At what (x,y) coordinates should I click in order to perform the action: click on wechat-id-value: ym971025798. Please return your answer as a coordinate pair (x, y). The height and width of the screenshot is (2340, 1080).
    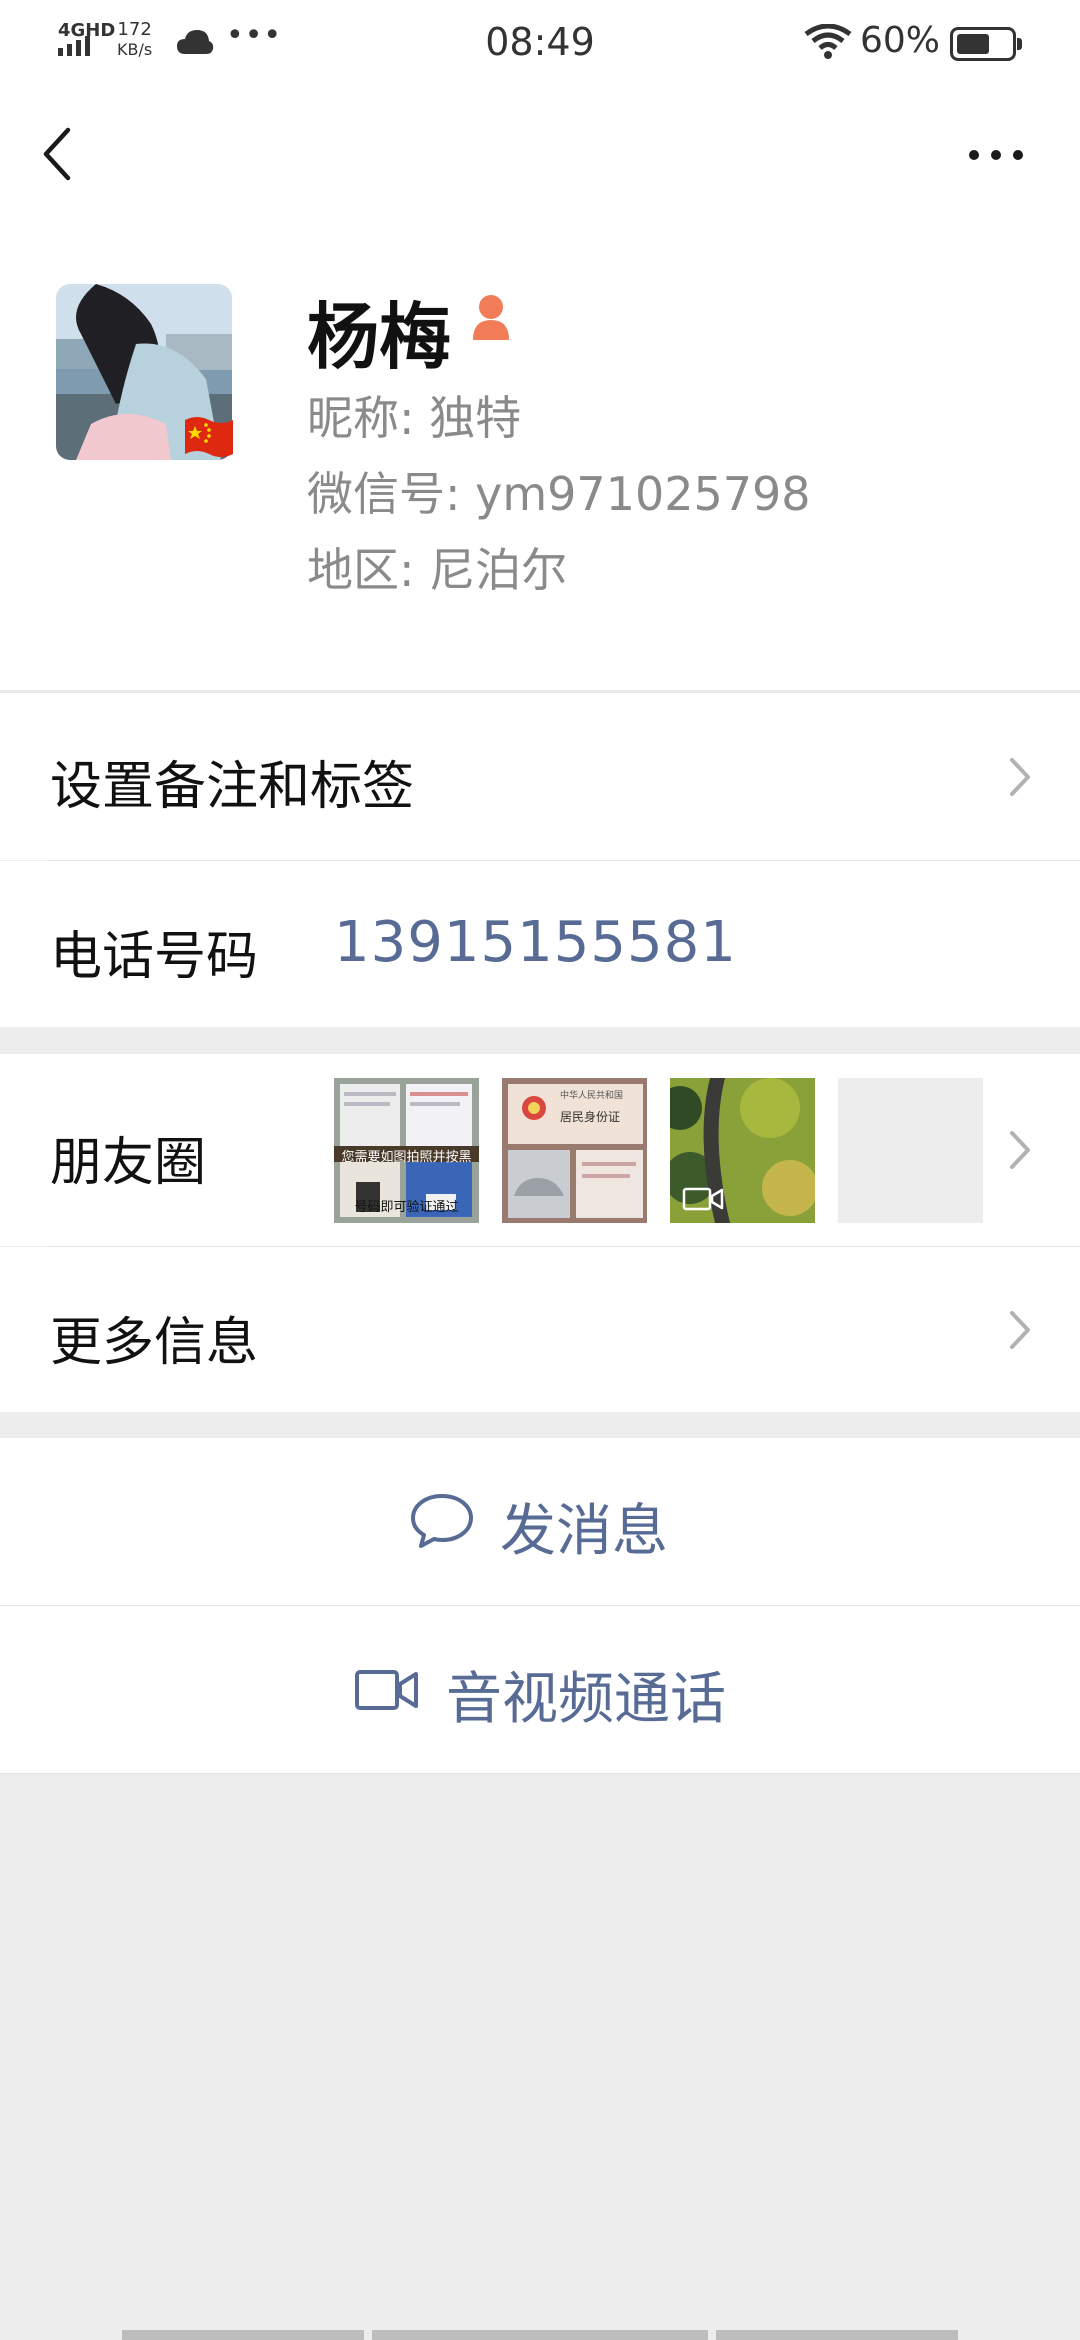
    Looking at the image, I should click on (643, 494).